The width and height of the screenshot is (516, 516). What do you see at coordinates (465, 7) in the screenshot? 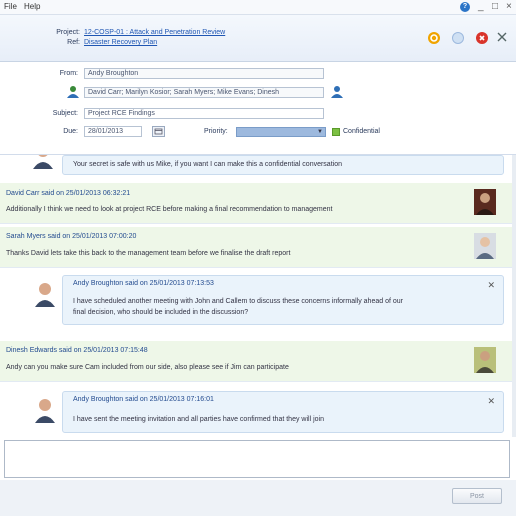
I see `help-icon: ?` at bounding box center [465, 7].